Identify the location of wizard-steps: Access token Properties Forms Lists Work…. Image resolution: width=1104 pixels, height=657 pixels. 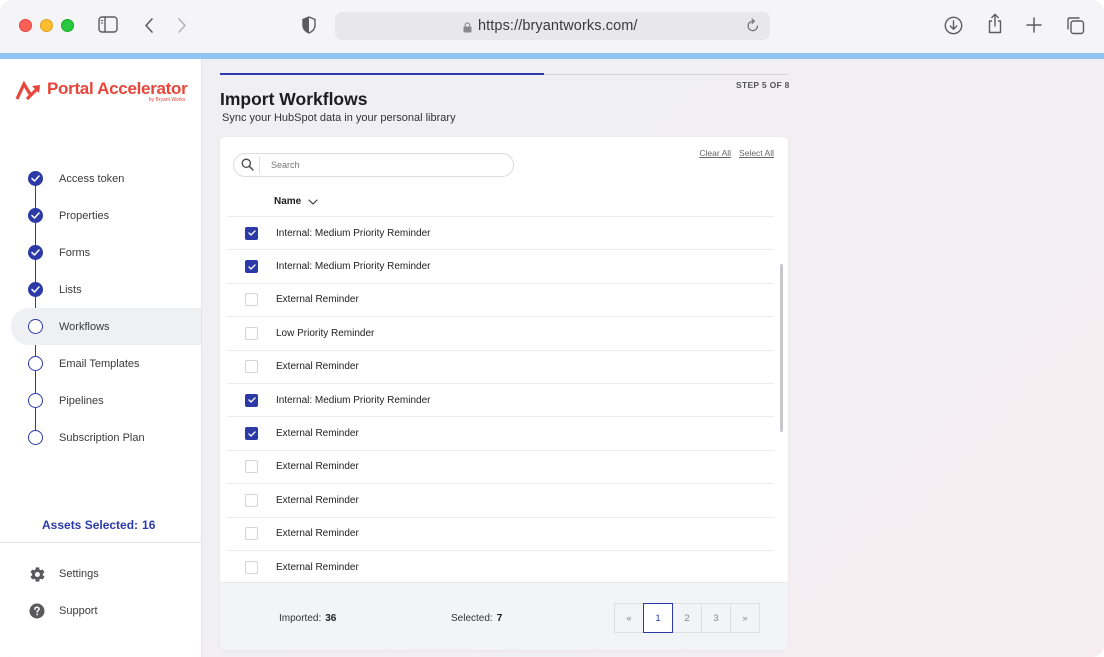
(100, 308).